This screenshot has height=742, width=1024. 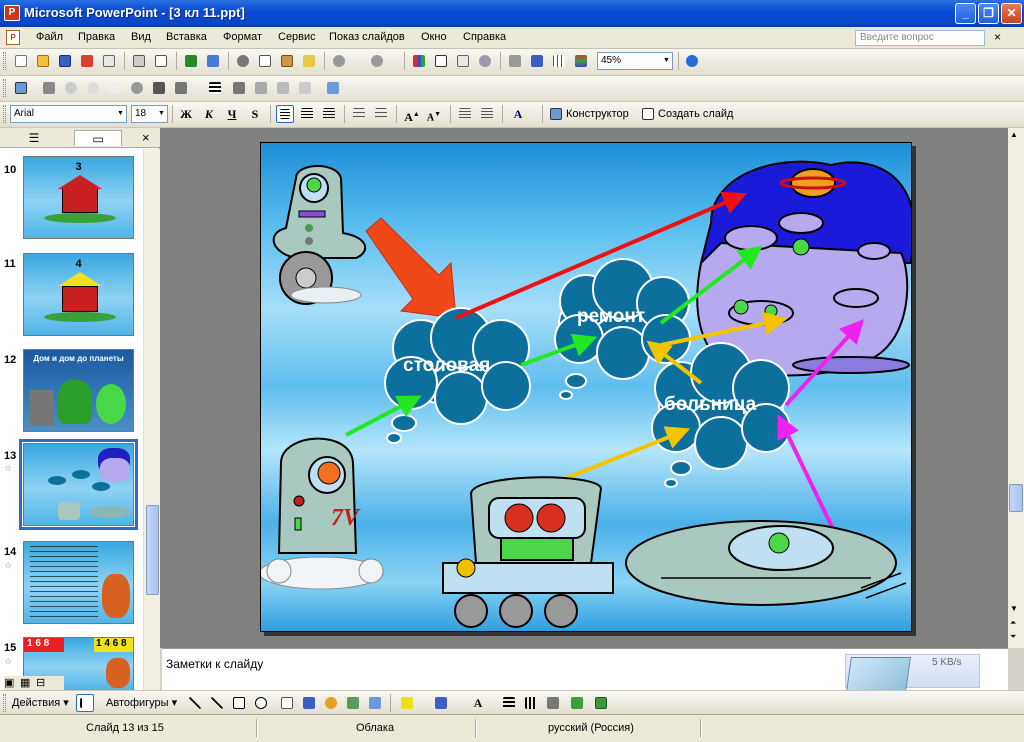 I want to click on new-slide-button: Создать слайд, so click(x=695, y=114).